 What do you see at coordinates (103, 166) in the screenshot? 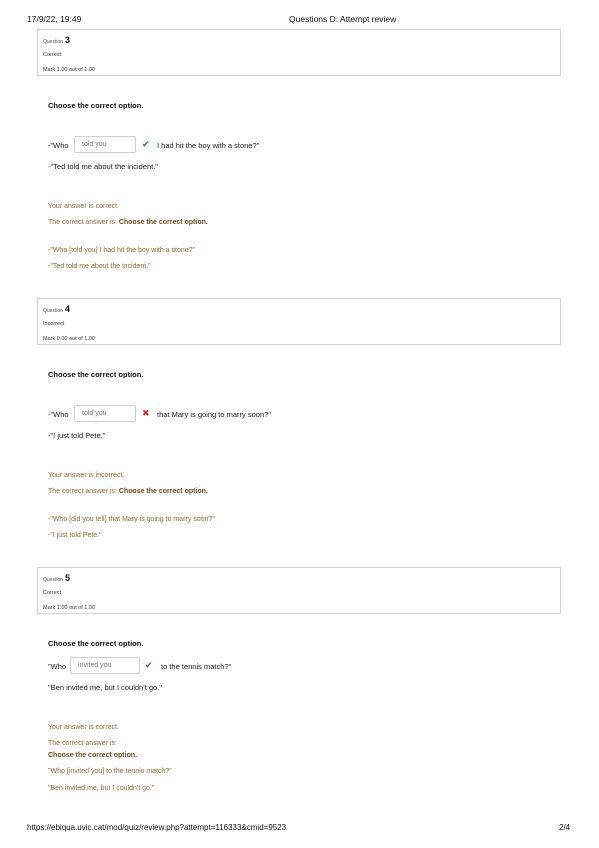
I see `question-reply: -"Ted told me about the incident."` at bounding box center [103, 166].